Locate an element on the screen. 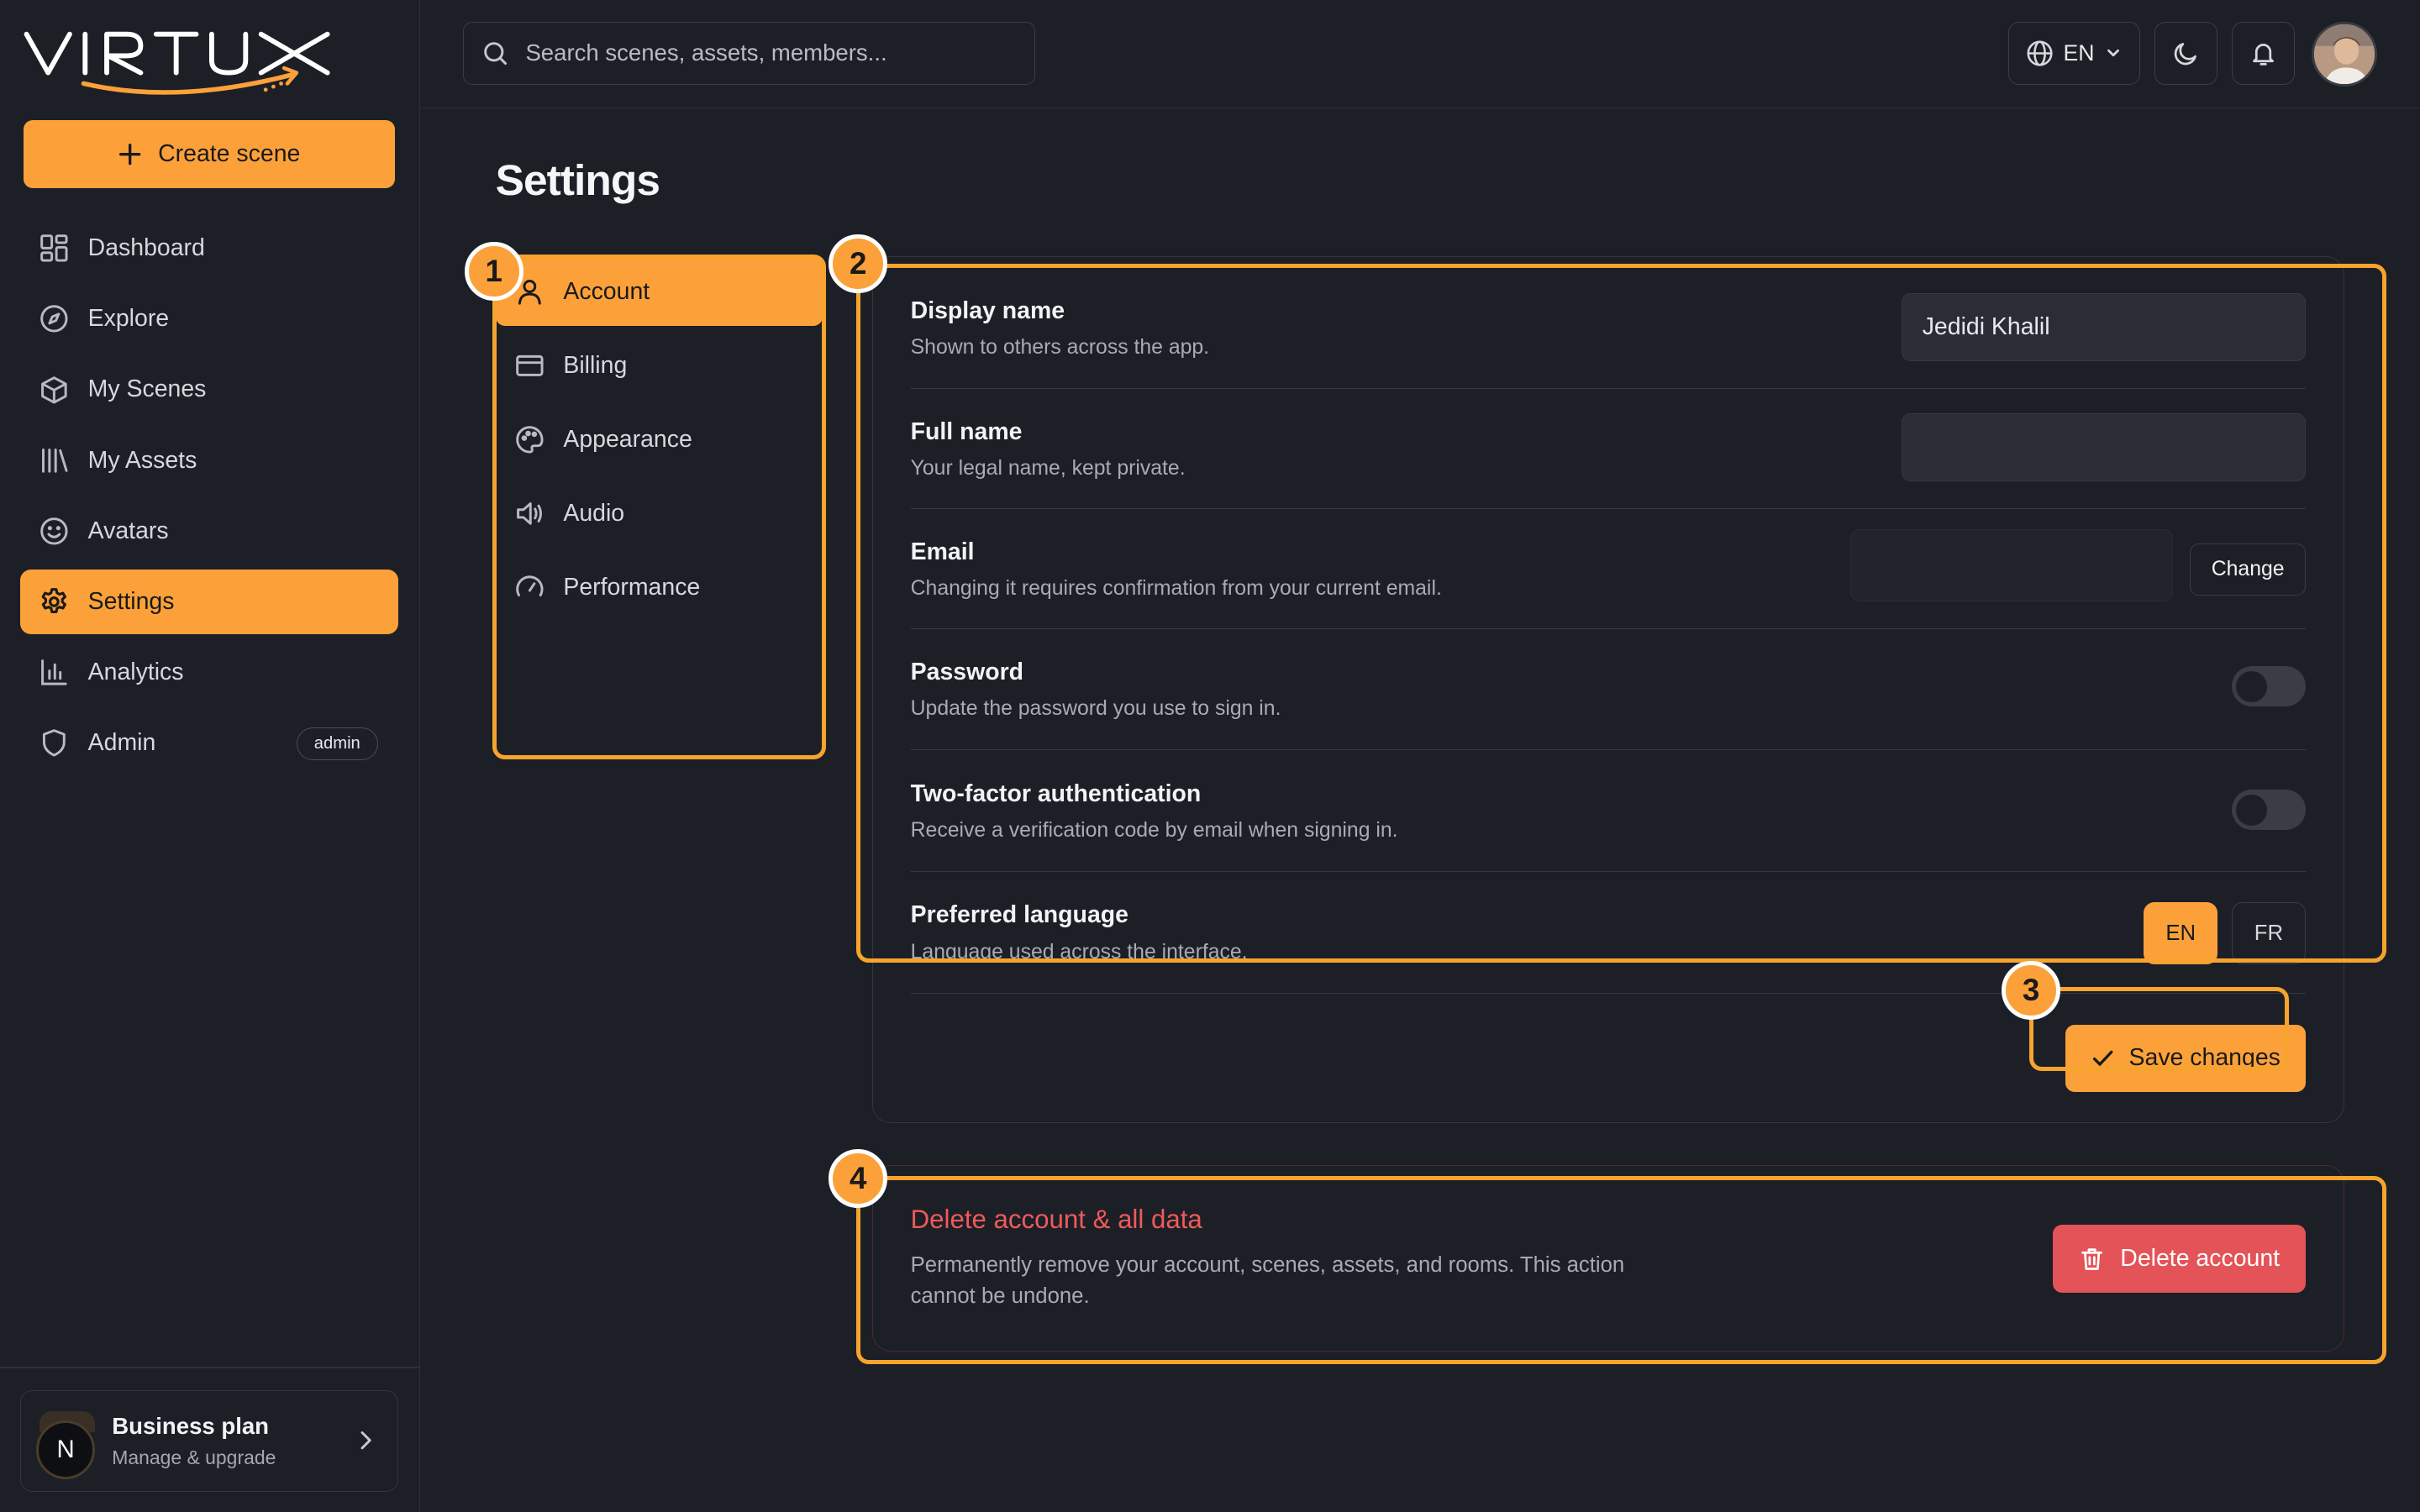 The image size is (2420, 1512). email-label: Email is located at coordinates (942, 551).